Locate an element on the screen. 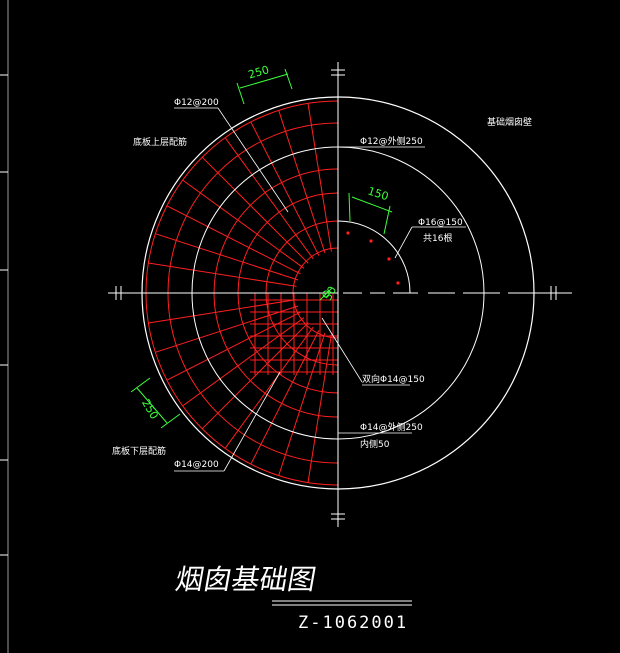  anchor-bars-label: Φ16@150 is located at coordinates (440, 223).